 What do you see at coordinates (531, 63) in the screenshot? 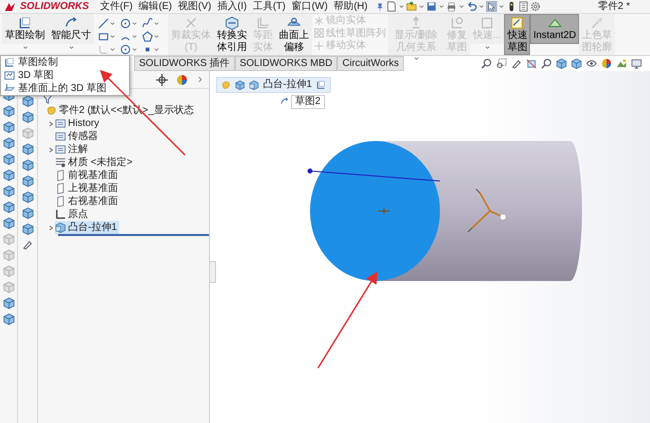
I see `section-view-icon` at bounding box center [531, 63].